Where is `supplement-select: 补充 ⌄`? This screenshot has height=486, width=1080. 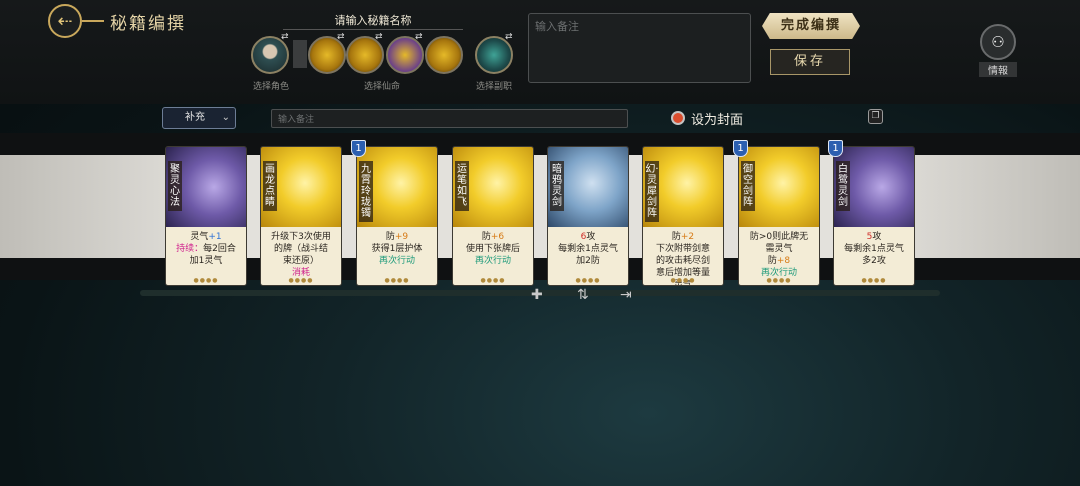
supplement-select: 补充 ⌄ is located at coordinates (199, 118).